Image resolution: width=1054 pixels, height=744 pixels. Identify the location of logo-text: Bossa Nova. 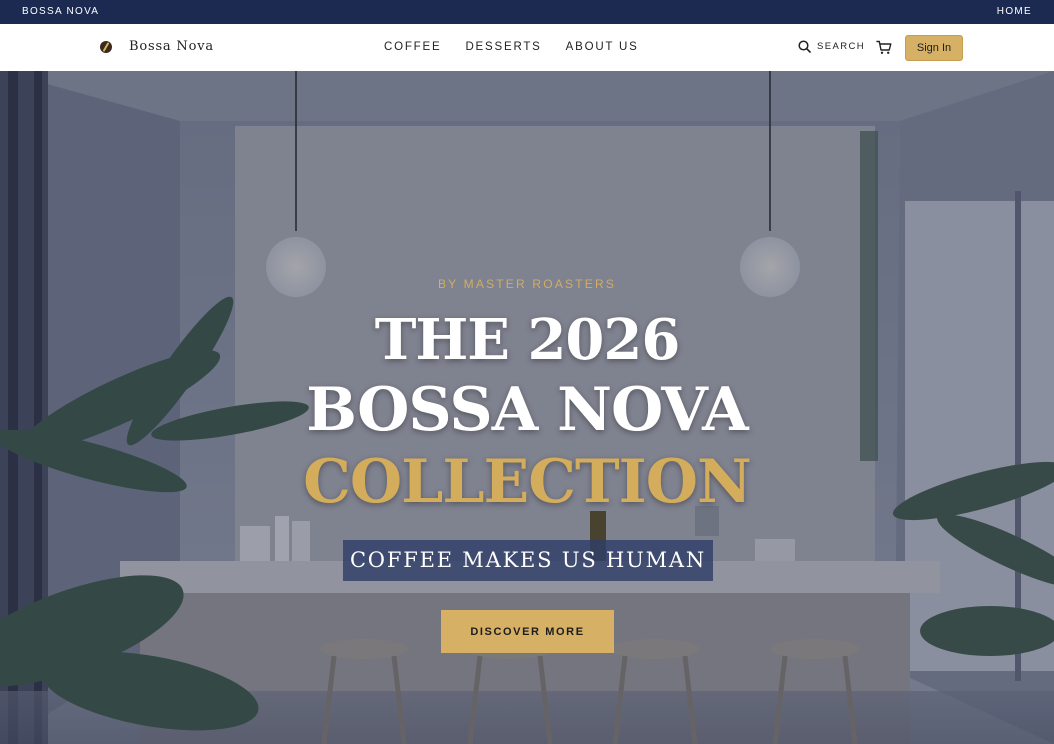
(171, 46).